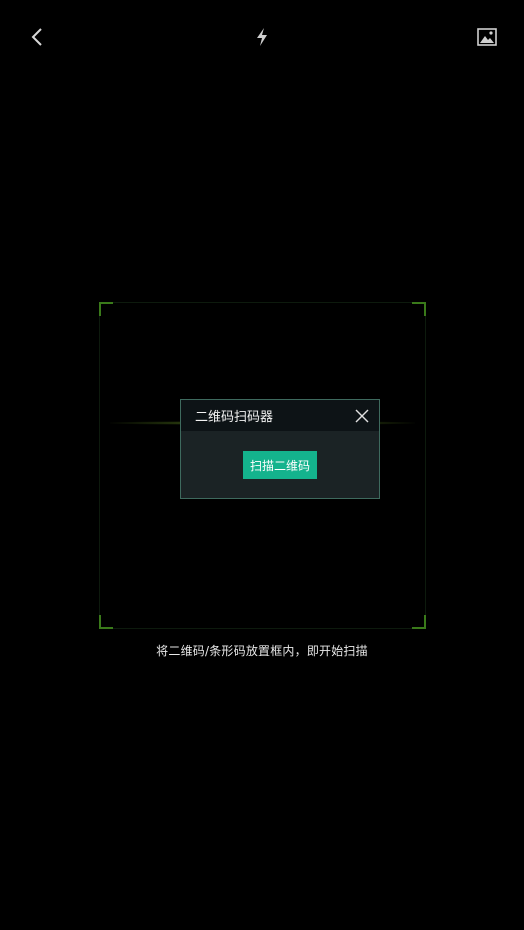  I want to click on frame-corner-bottom-left, so click(106, 622).